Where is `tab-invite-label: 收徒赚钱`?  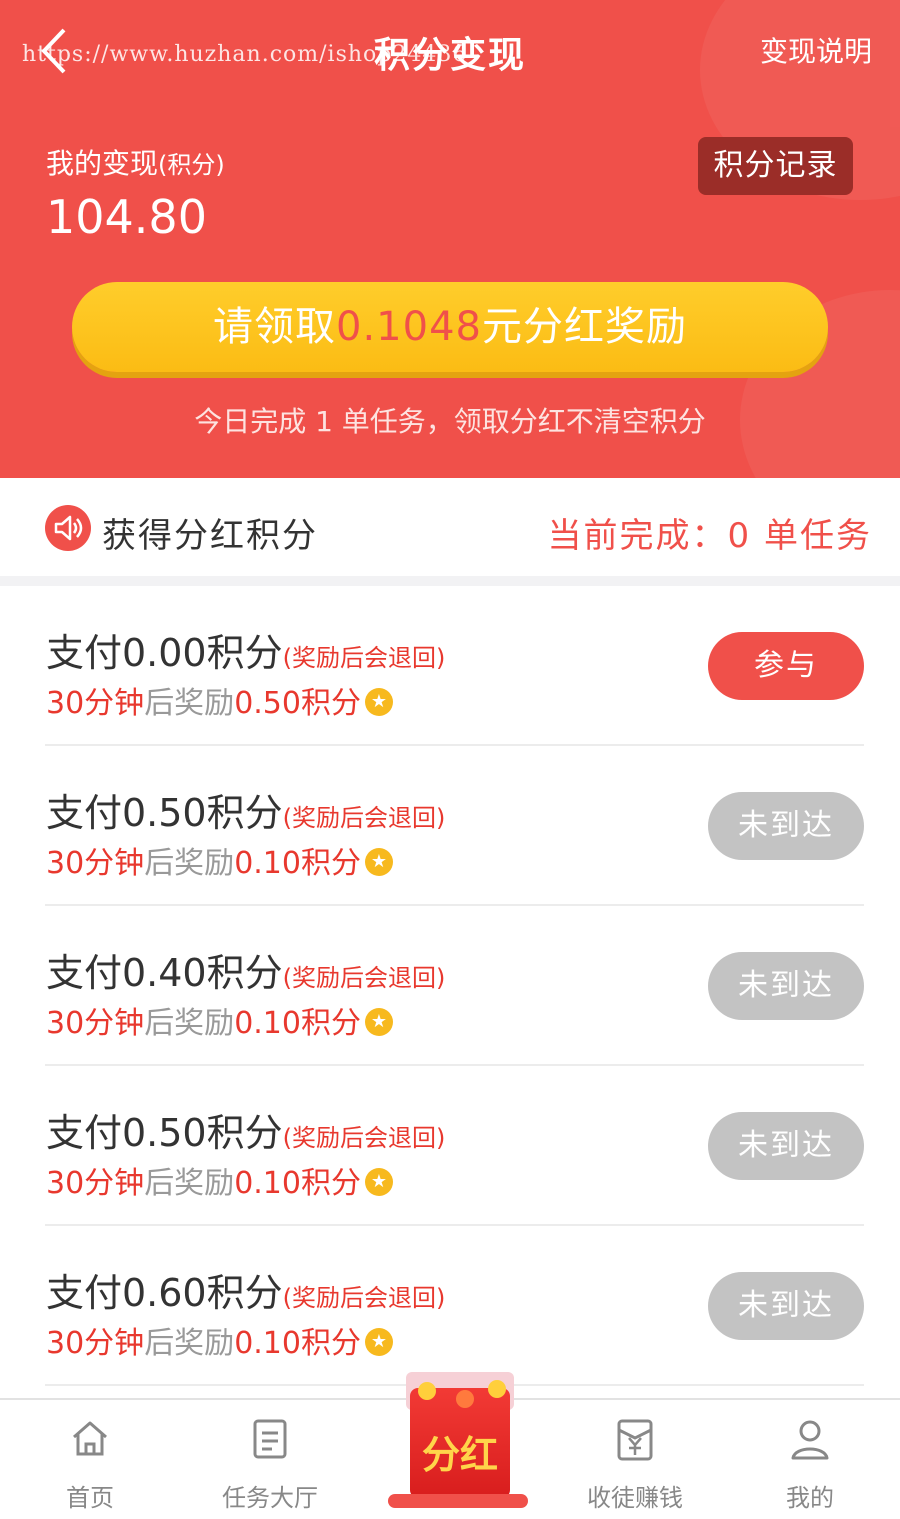
tab-invite-label: 收徒赚钱 is located at coordinates (635, 1498).